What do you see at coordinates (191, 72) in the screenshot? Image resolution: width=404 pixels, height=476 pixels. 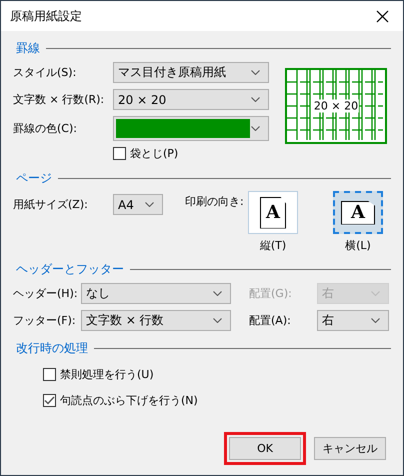 I see `style-dropdown: マス目付き原稿用紙` at bounding box center [191, 72].